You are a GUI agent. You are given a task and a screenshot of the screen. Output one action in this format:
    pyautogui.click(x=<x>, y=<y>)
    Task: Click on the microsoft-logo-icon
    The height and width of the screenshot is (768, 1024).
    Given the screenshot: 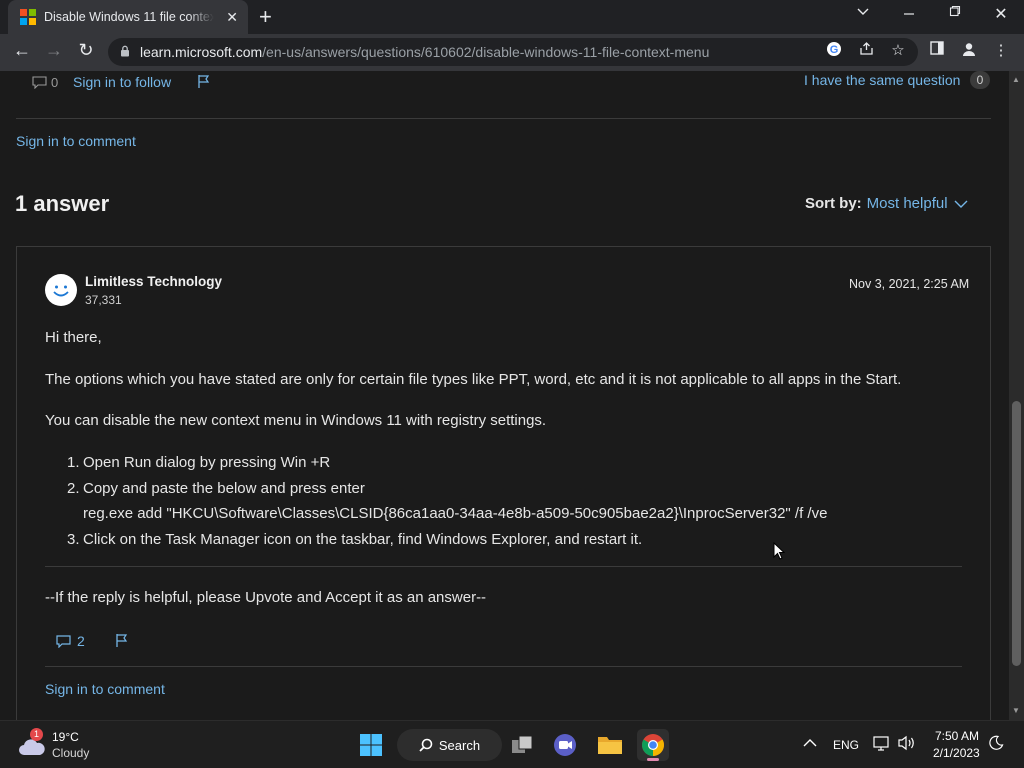 What is the action you would take?
    pyautogui.click(x=28, y=17)
    